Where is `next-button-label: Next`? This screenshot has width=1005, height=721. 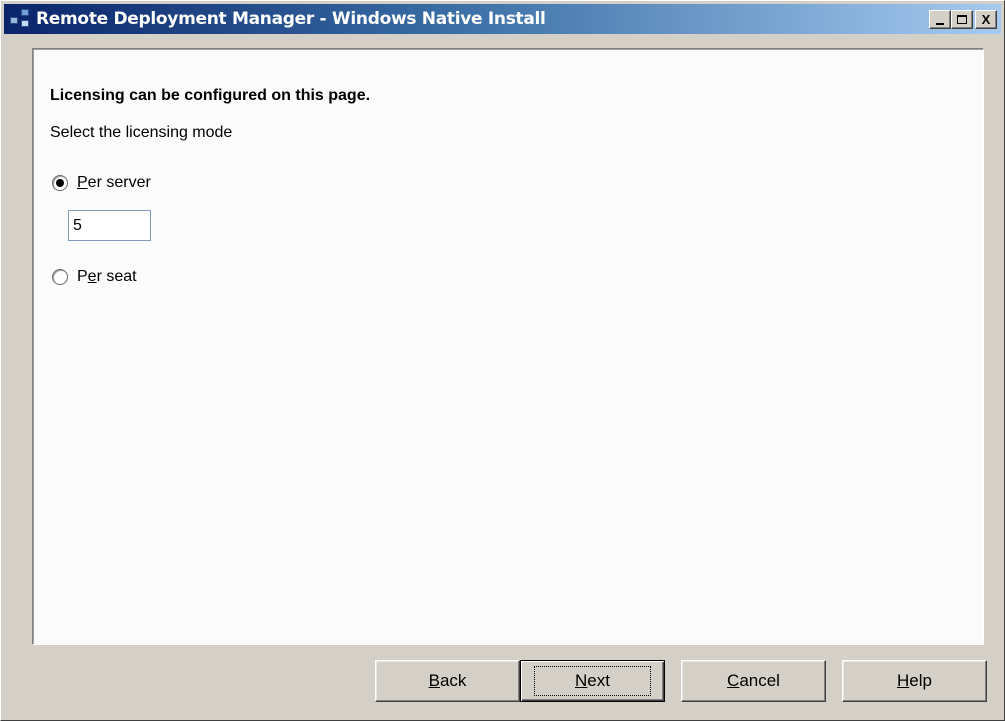 next-button-label: Next is located at coordinates (592, 681).